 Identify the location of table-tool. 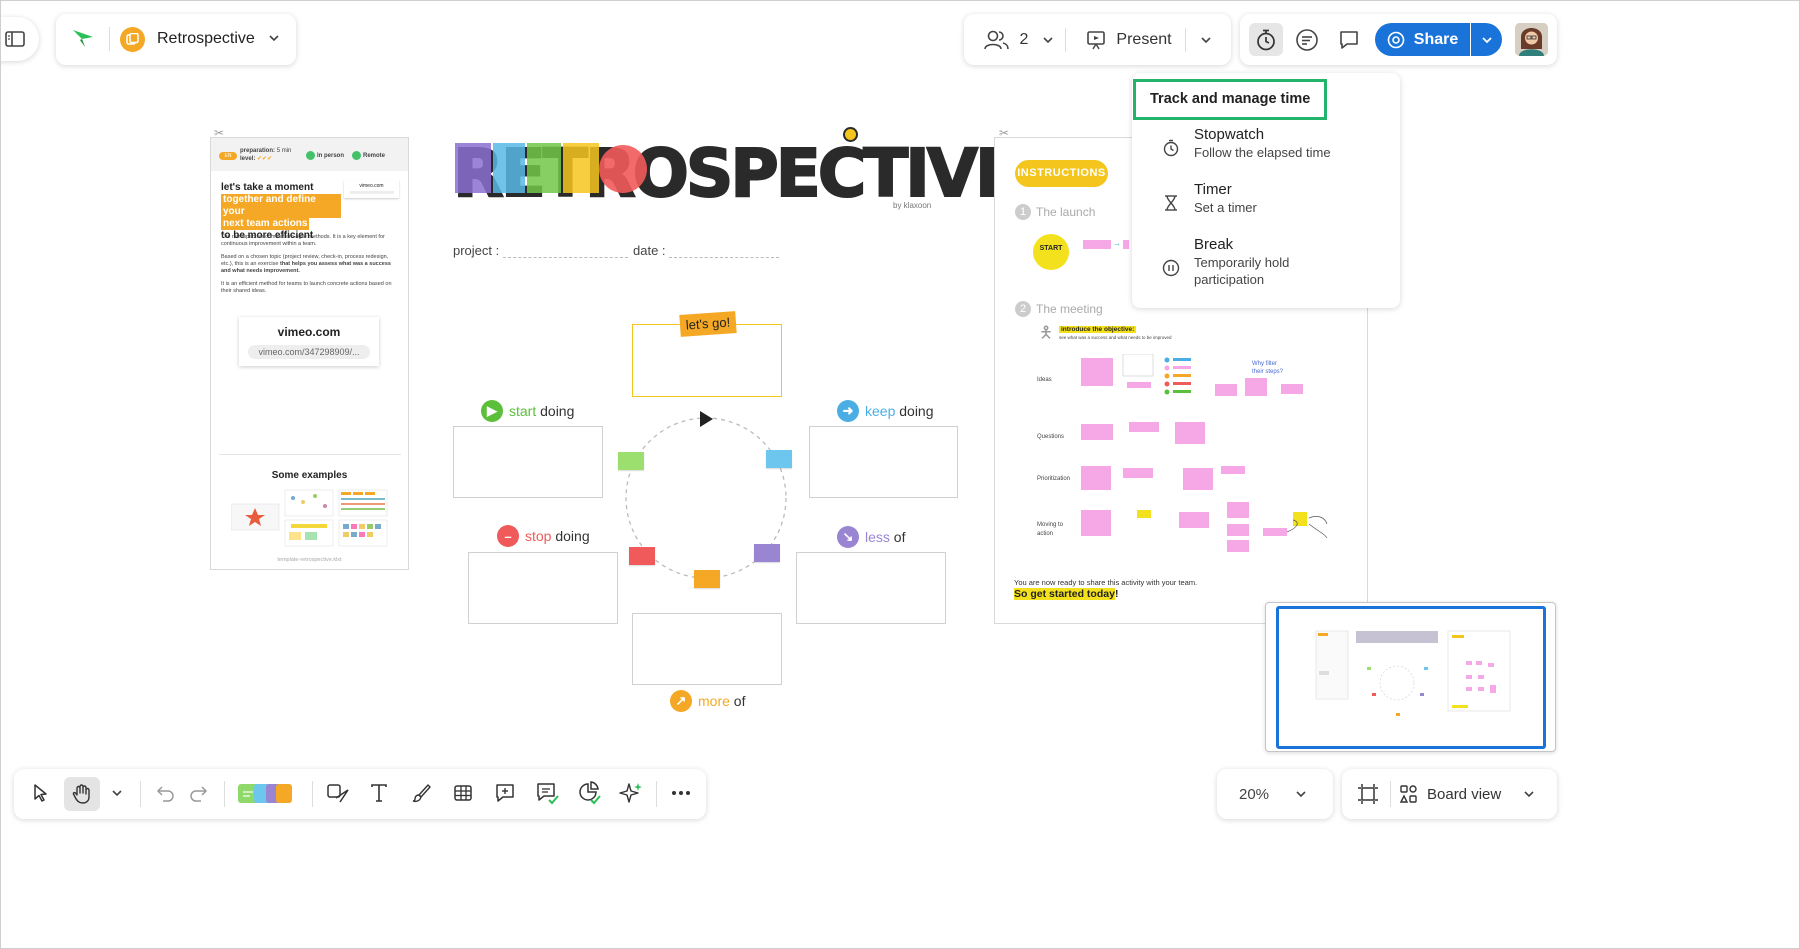
(463, 793).